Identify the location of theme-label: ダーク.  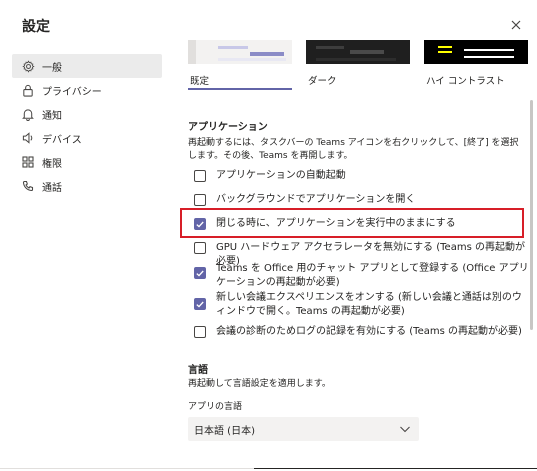
(322, 81).